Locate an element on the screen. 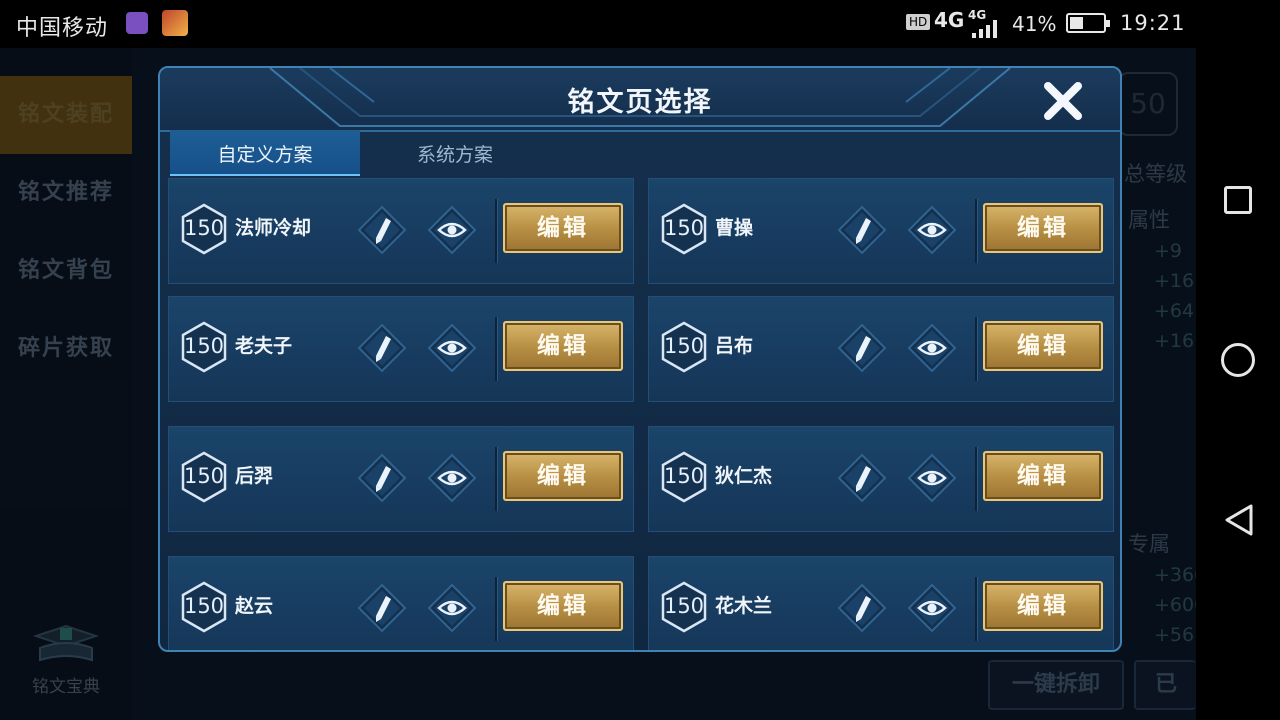 The height and width of the screenshot is (720, 1280). rune-page-name: 吕布 is located at coordinates (734, 346).